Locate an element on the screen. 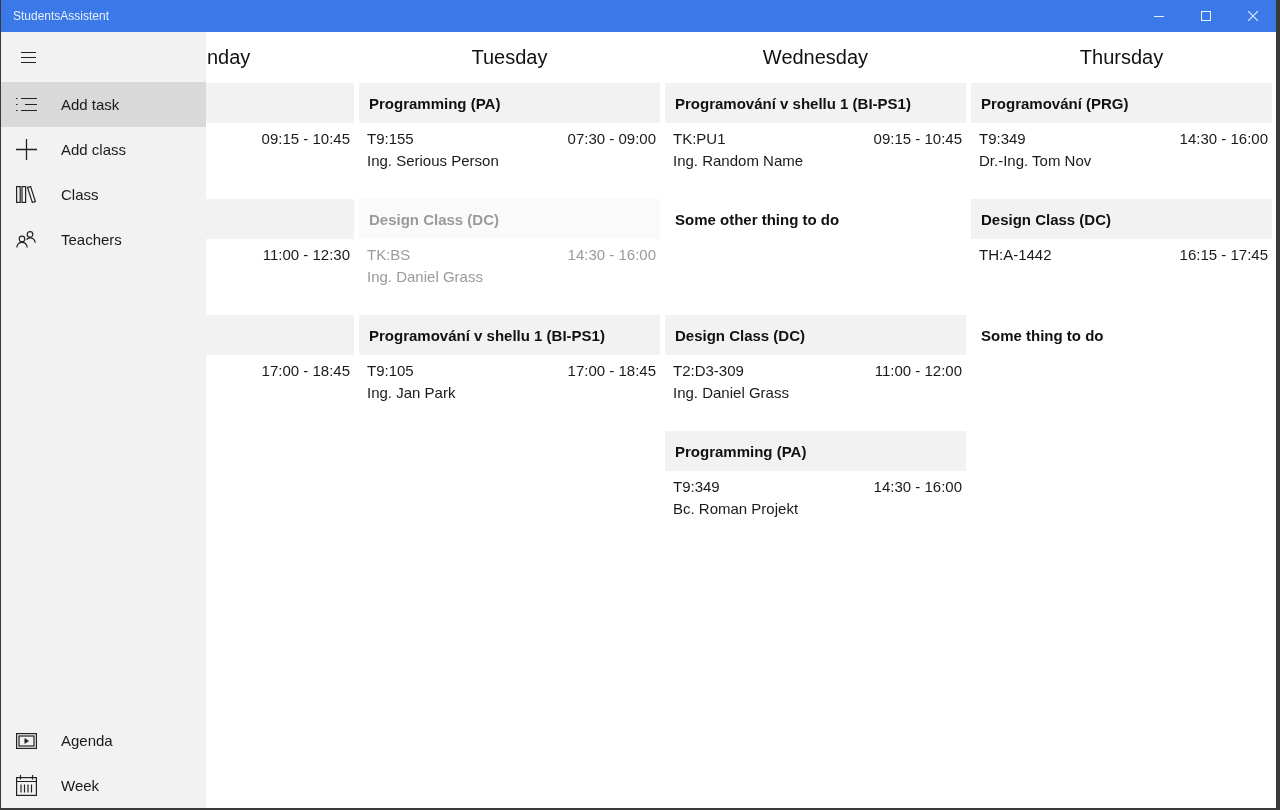 Image resolution: width=1280 pixels, height=810 pixels. maximize-icon is located at coordinates (1205, 16).